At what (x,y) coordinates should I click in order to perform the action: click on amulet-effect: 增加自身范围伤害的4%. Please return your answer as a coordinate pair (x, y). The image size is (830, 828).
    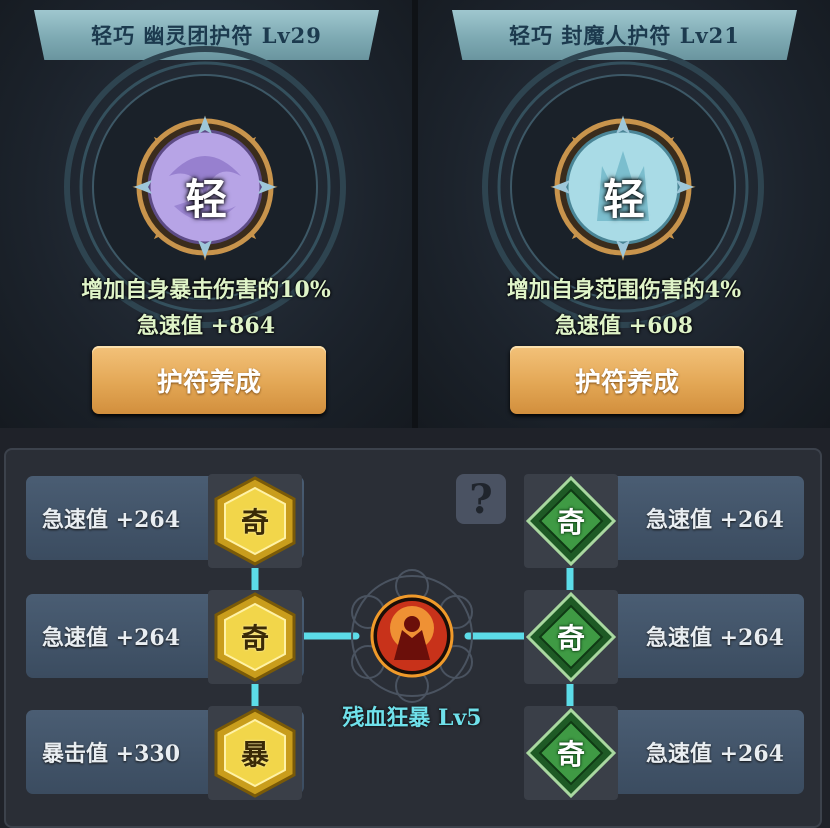
    Looking at the image, I should click on (624, 290).